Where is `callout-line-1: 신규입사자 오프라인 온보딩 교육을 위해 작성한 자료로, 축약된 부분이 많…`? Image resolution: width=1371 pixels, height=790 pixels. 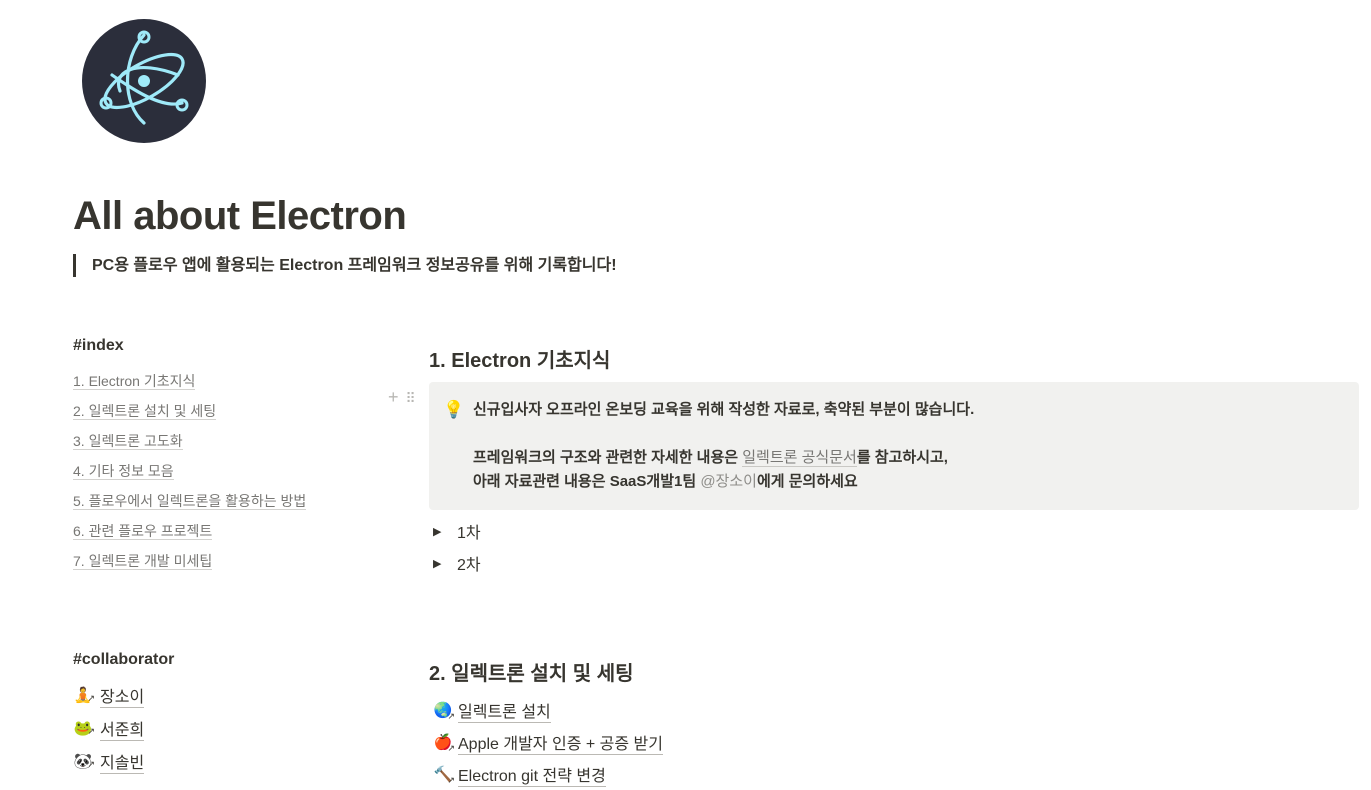
callout-line-1: 신규입사자 오프라인 온보딩 교육을 위해 작성한 자료로, 축약된 부분이 많… is located at coordinates (724, 409).